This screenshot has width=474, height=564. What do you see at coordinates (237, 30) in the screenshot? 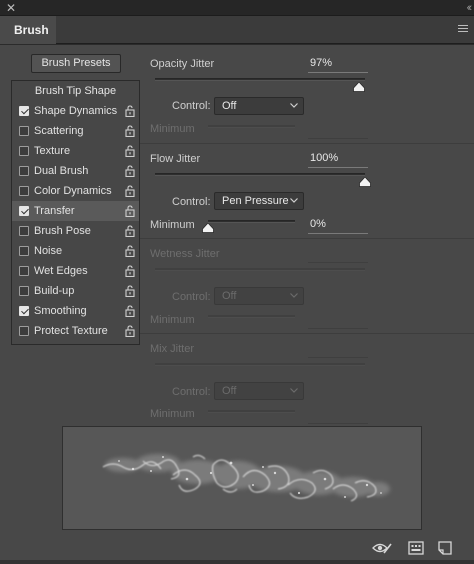
I see `tab-bar: Brush` at bounding box center [237, 30].